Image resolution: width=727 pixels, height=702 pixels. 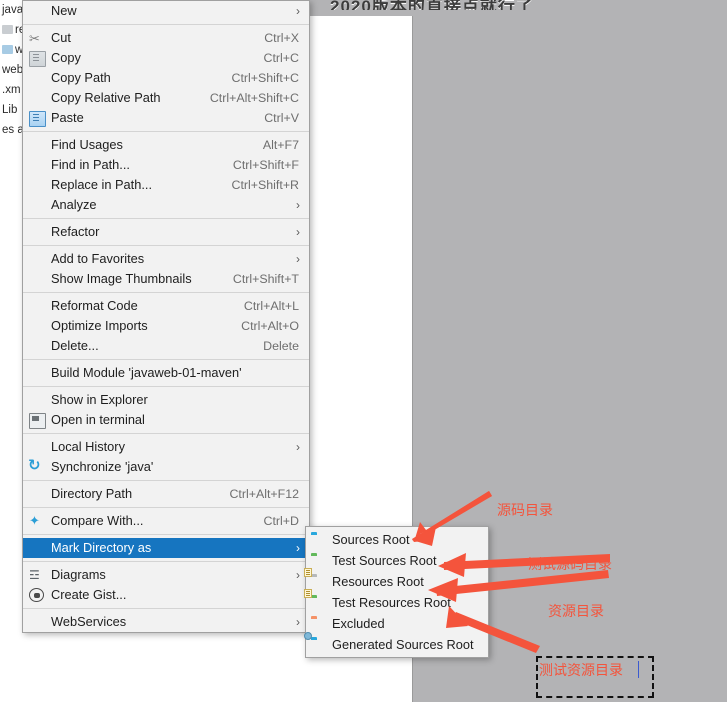 I want to click on submenu-item-label: Test Sources Root, so click(x=384, y=560).